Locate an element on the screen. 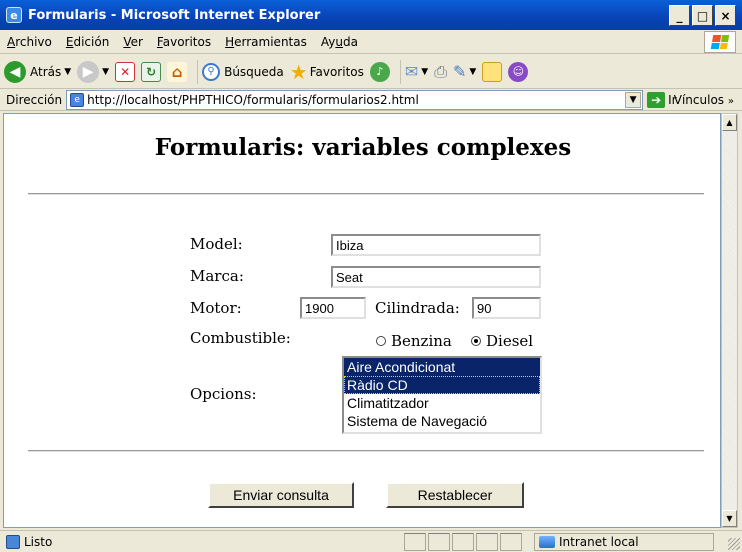 Image resolution: width=742 pixels, height=552 pixels. menu-herramientas: Herramientas is located at coordinates (266, 42).